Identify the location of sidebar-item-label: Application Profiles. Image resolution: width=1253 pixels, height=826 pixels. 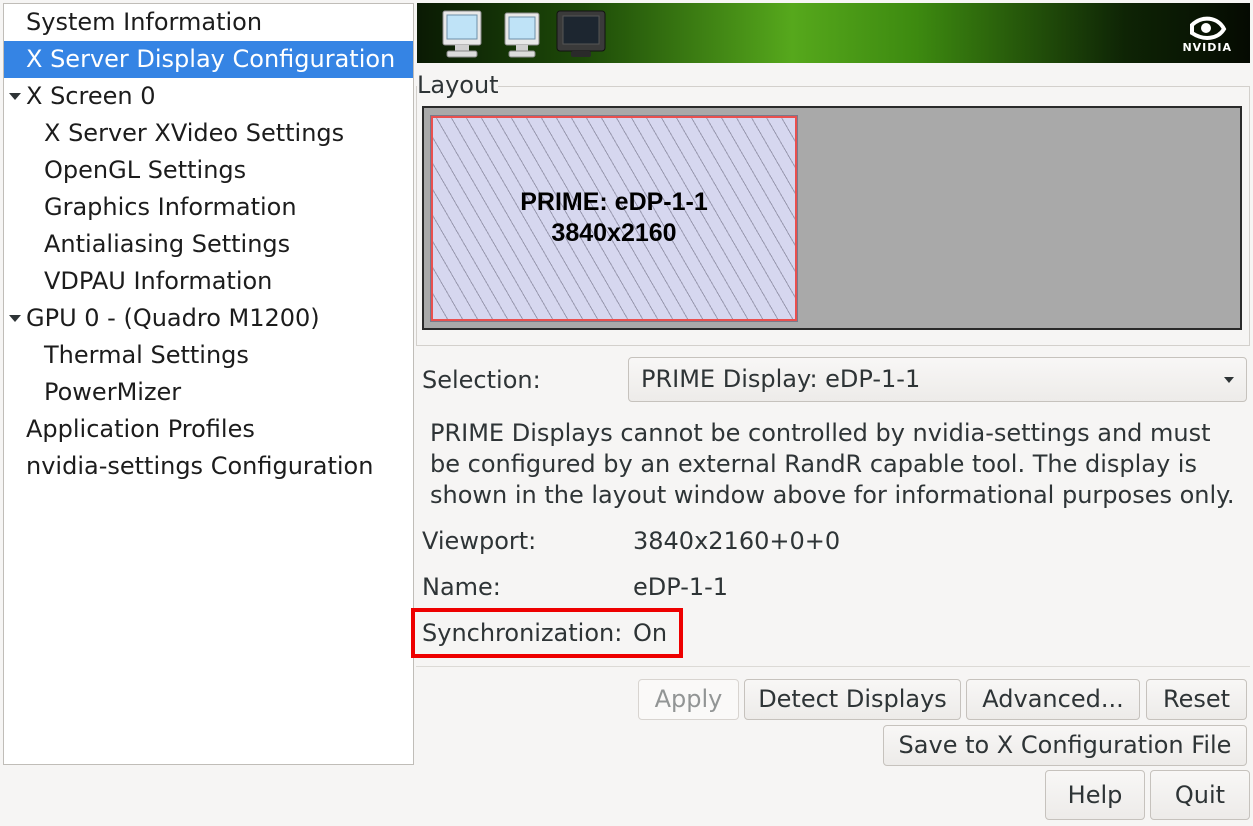
(140, 429).